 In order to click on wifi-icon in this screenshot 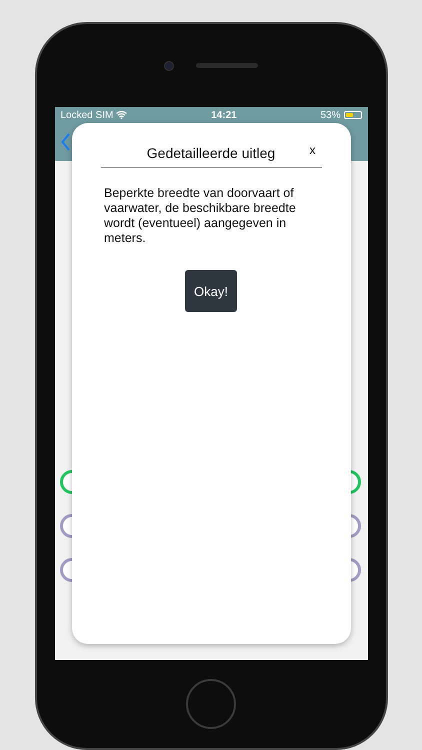, I will do `click(122, 115)`.